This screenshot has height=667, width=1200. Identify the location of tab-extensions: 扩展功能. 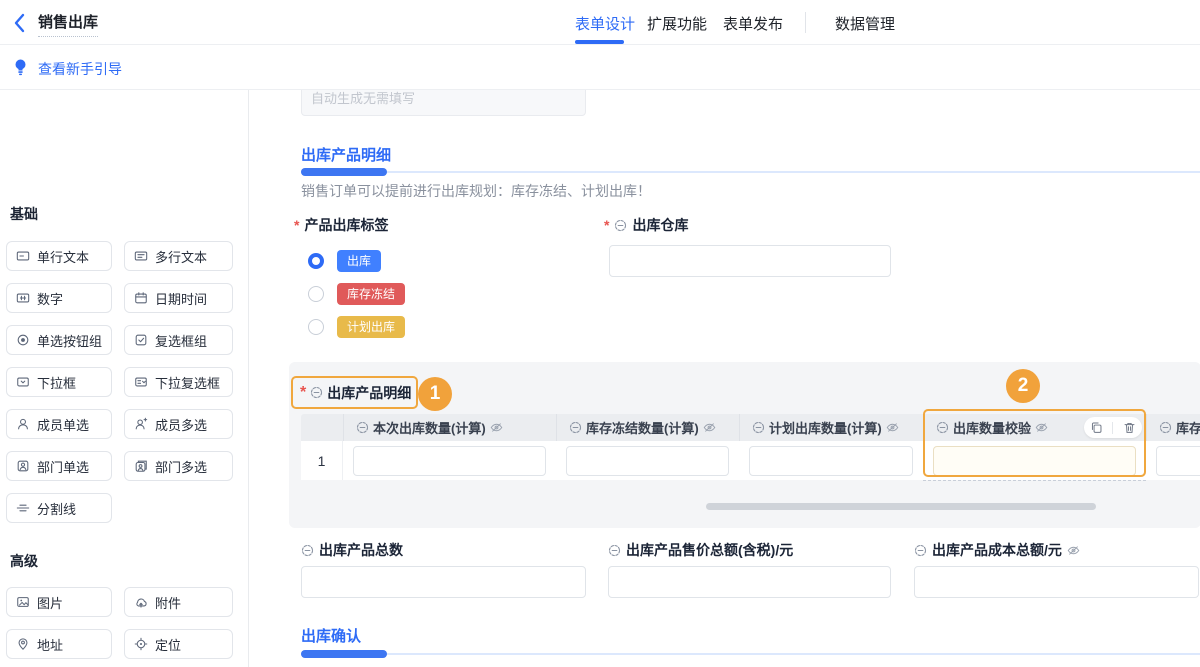
(677, 23).